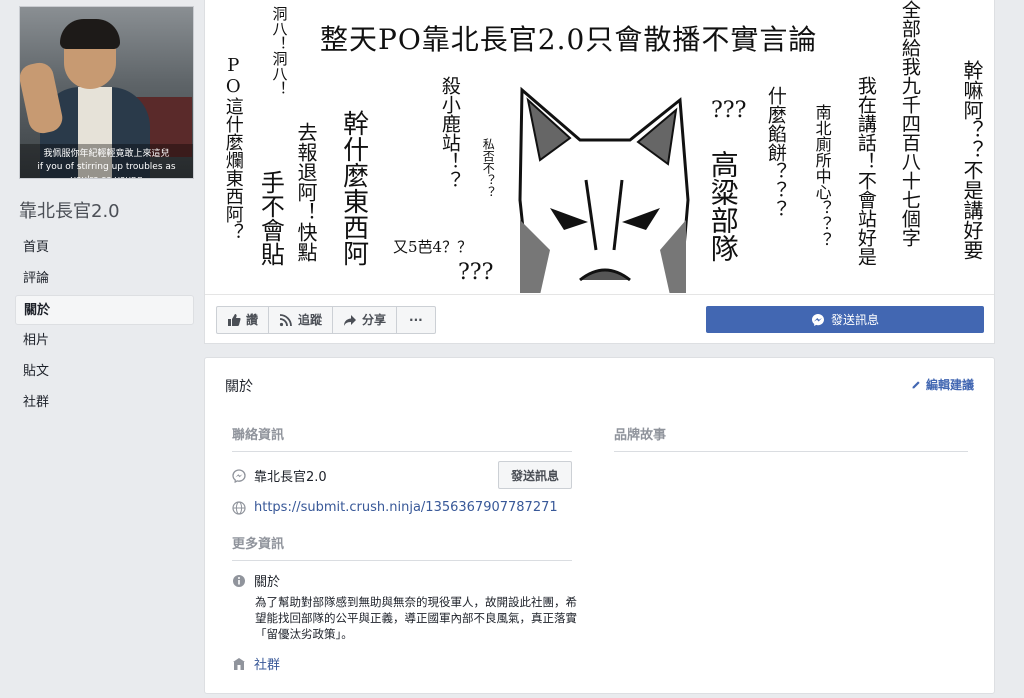 This screenshot has height=698, width=1024. Describe the element at coordinates (267, 582) in the screenshot. I see `about-info-label: 關於` at that location.